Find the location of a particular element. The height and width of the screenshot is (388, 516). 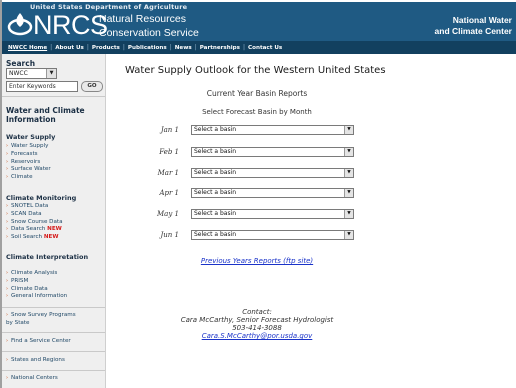

snow-survey-link: › Snow Survey Programs by State is located at coordinates (41, 319).